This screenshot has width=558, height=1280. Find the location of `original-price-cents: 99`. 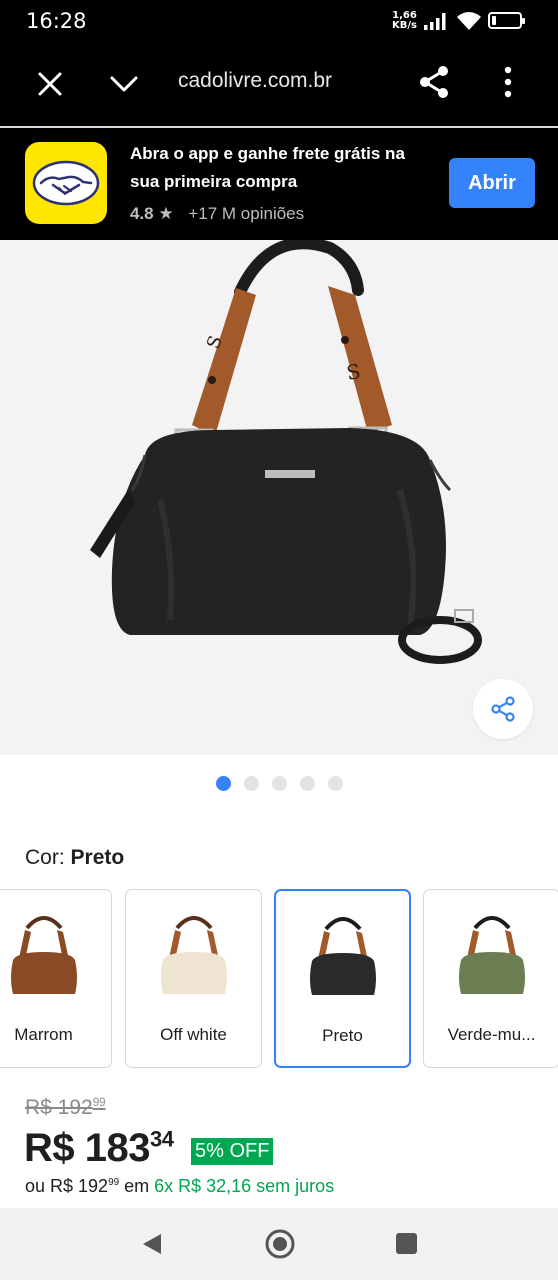

original-price-cents: 99 is located at coordinates (99, 1103).